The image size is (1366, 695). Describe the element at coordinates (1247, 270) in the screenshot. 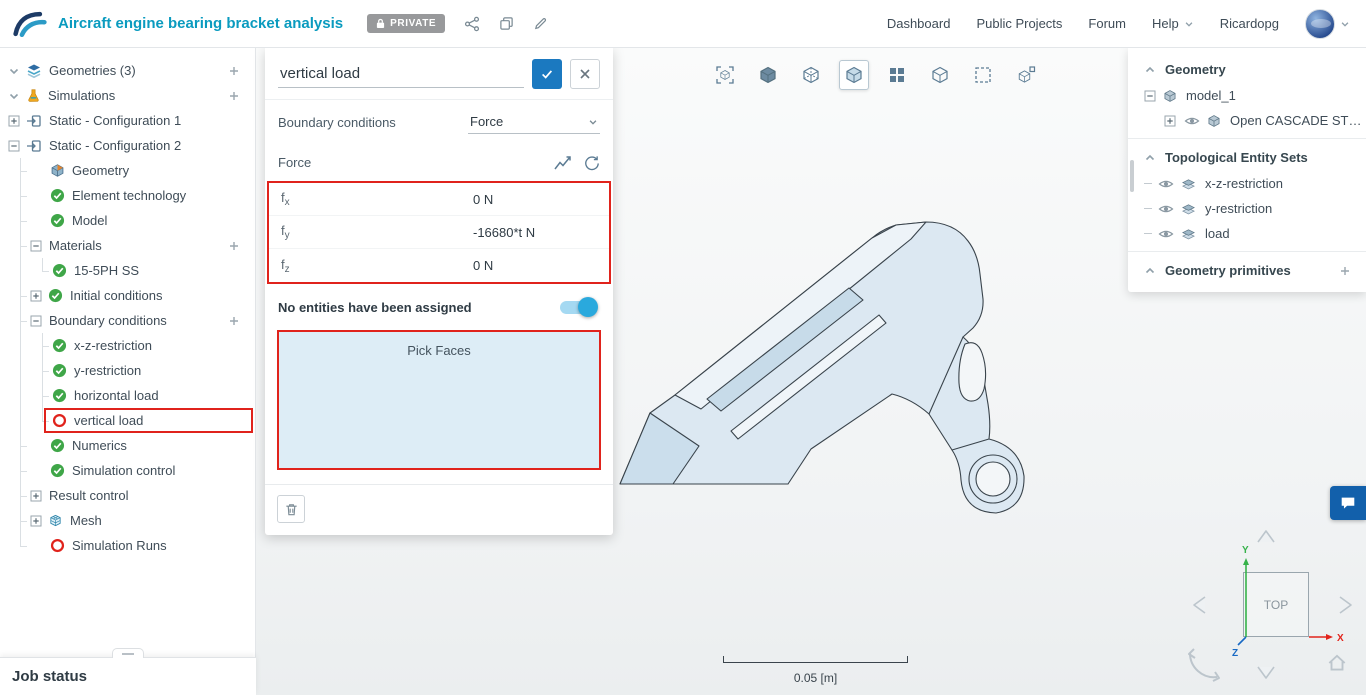

I see `section-header-geometry-primitives: Geometry primitives` at that location.